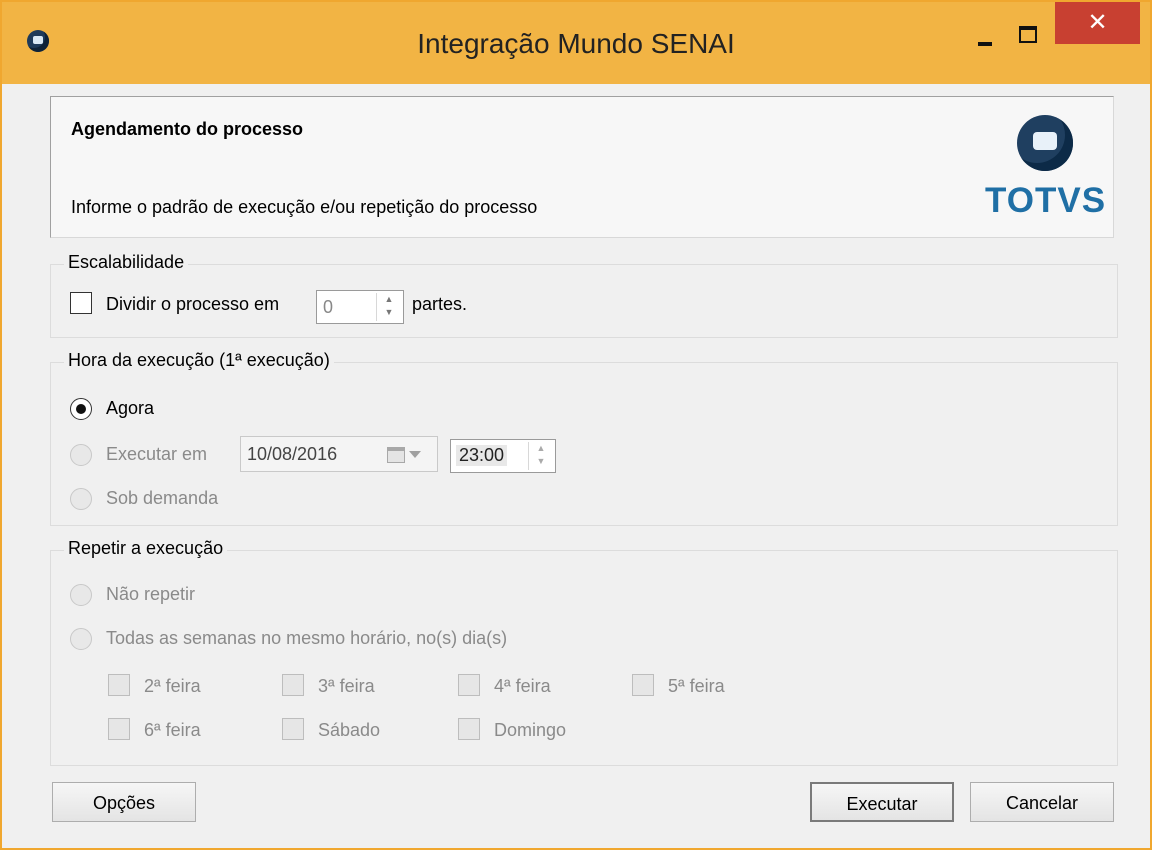 The height and width of the screenshot is (850, 1152). Describe the element at coordinates (540, 456) in the screenshot. I see `time-stepper-arrows-icon: ▲ ▼` at that location.